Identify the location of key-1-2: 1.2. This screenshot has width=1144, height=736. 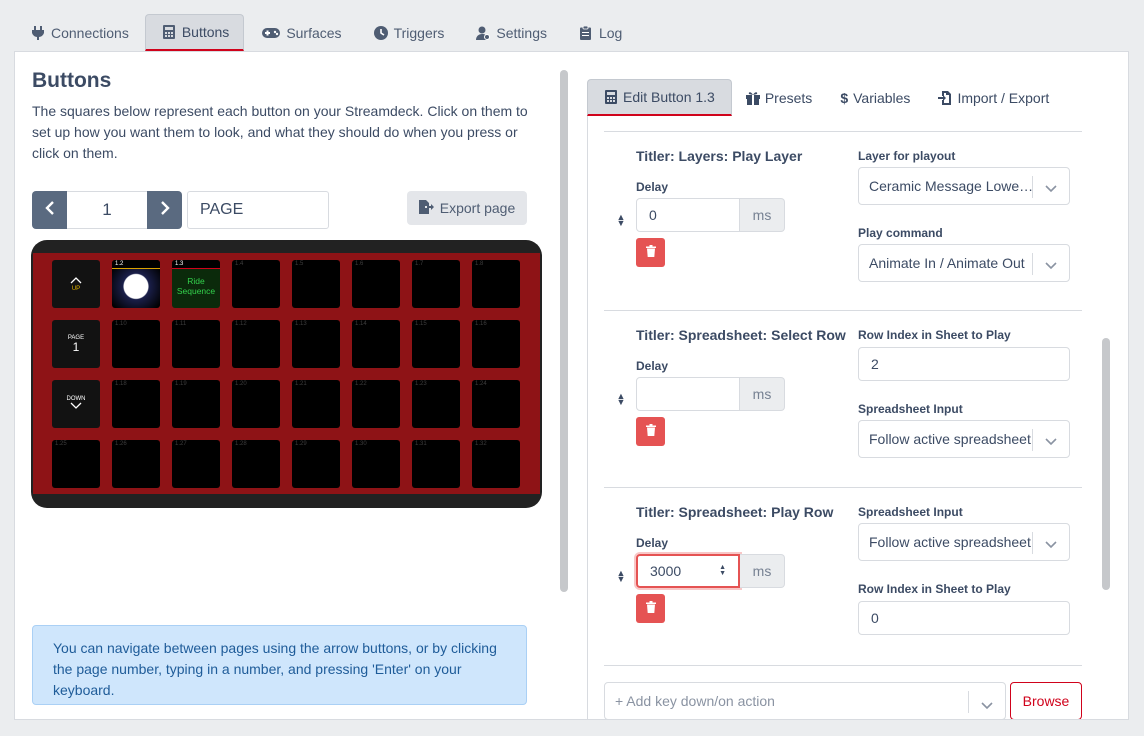
(136, 284).